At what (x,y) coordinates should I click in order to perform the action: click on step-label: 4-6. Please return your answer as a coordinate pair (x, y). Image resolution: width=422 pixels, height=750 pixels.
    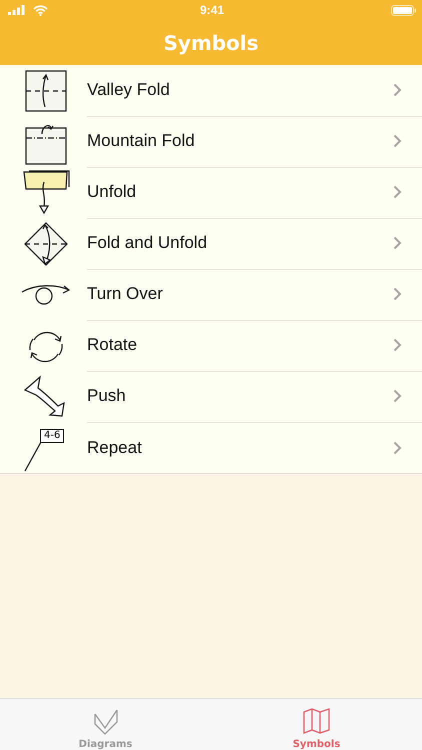
    Looking at the image, I should click on (52, 435).